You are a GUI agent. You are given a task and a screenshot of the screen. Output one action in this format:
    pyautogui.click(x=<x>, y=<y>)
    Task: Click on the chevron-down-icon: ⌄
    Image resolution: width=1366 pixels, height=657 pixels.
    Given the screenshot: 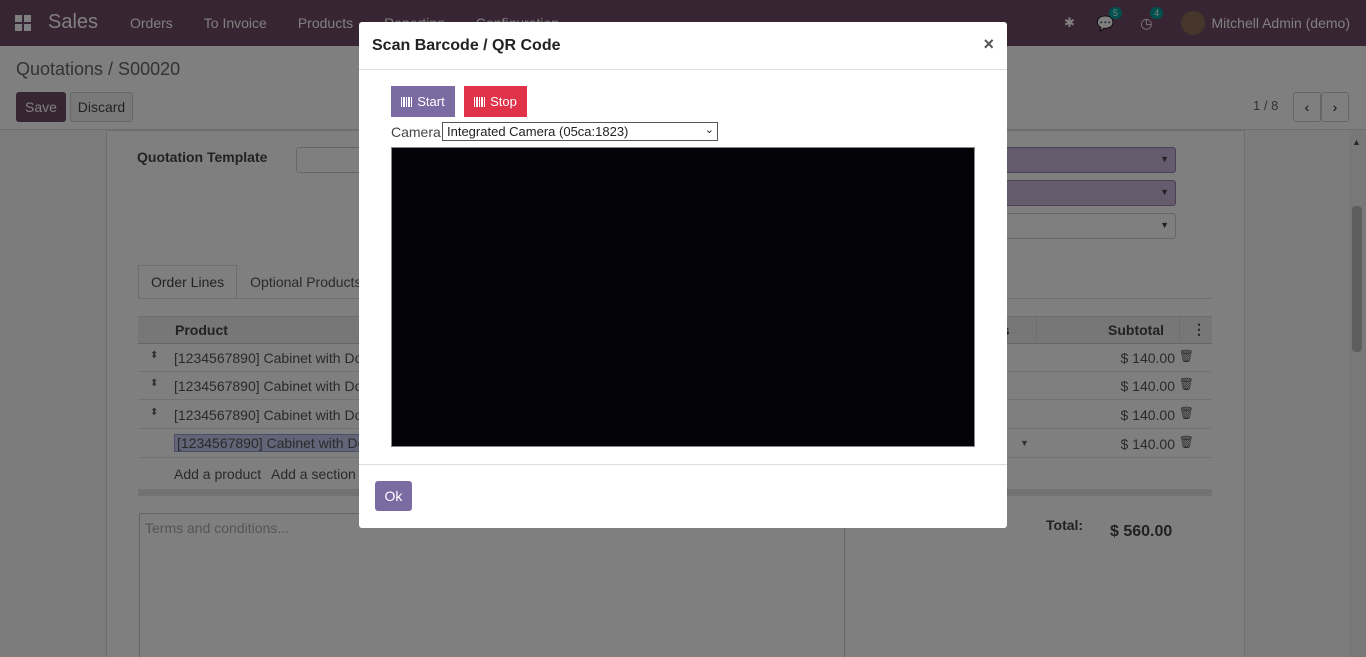 What is the action you would take?
    pyautogui.click(x=709, y=130)
    